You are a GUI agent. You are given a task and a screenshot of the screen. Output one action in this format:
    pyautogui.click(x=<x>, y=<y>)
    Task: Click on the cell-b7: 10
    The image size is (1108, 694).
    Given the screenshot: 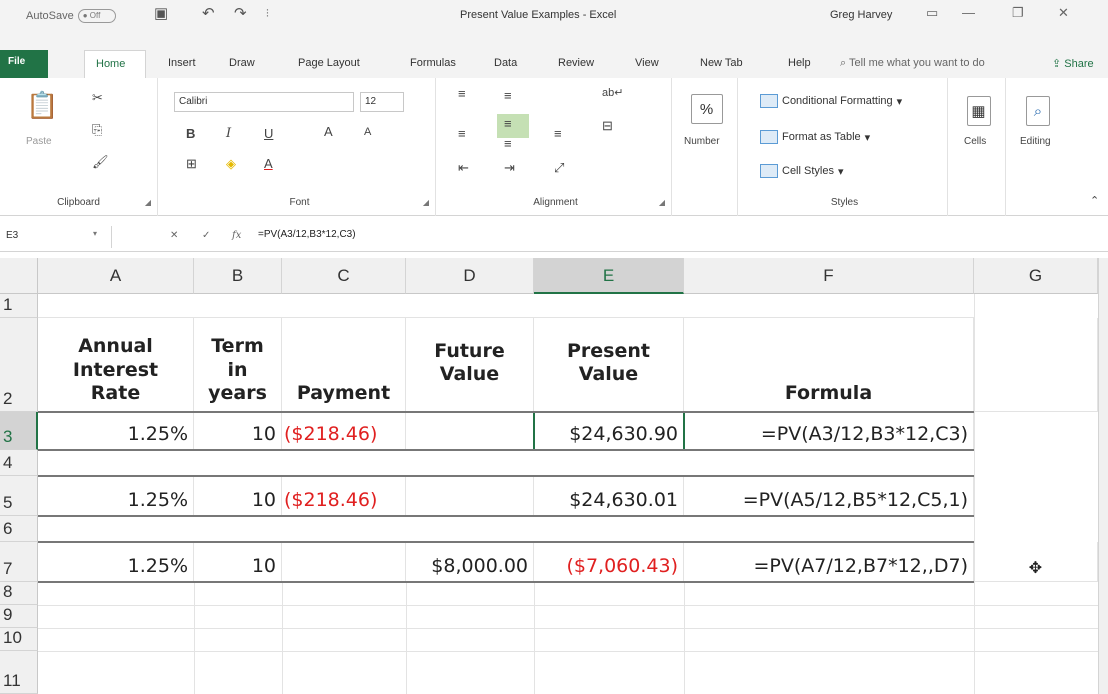 What is the action you would take?
    pyautogui.click(x=238, y=562)
    